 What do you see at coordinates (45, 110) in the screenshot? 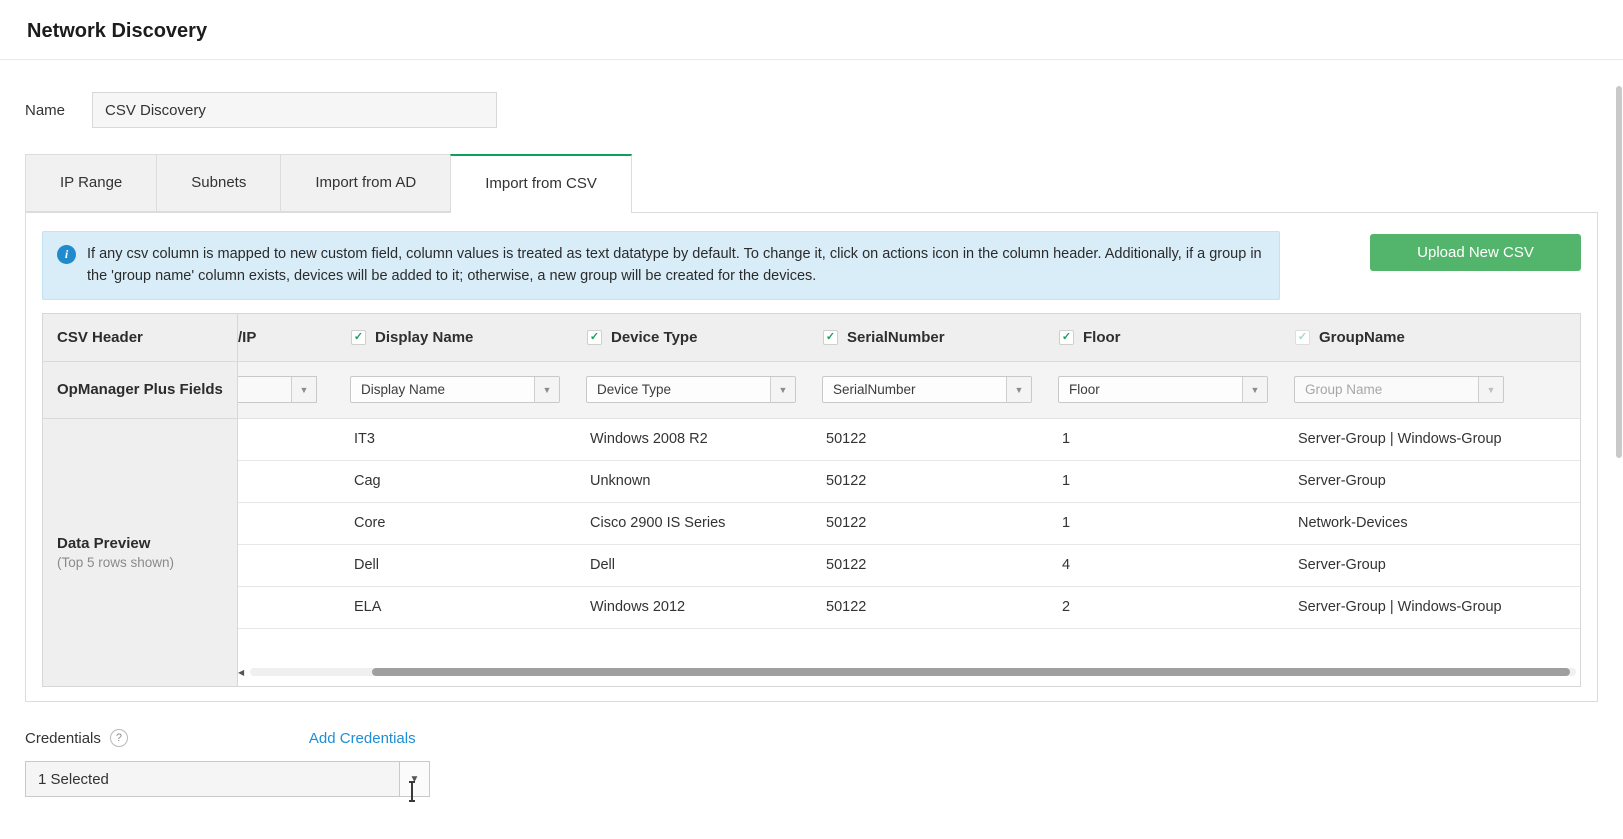
I see `name-label: Name` at bounding box center [45, 110].